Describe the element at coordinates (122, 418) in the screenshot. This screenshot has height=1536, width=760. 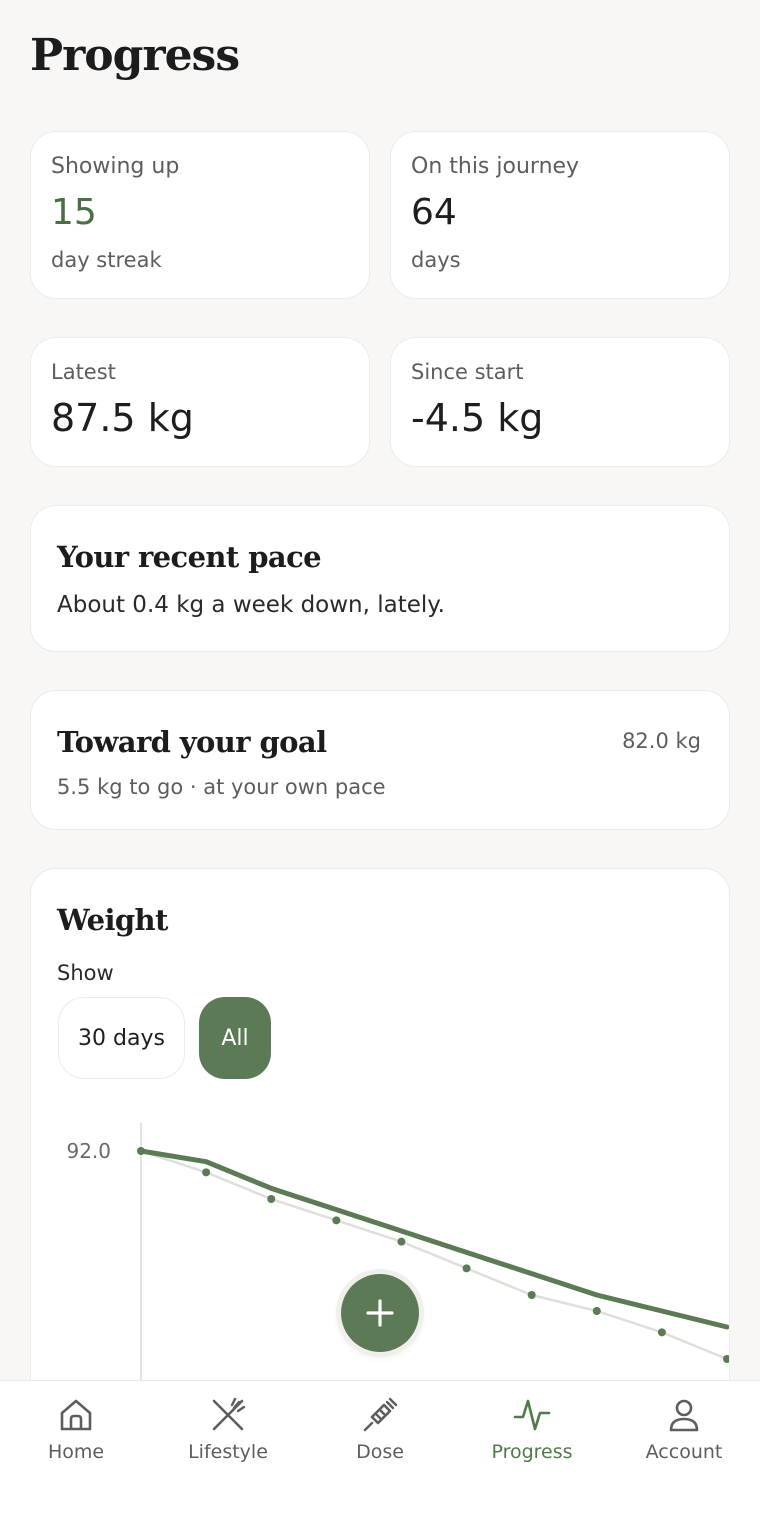
I see `latest-value: 87.5 kg` at that location.